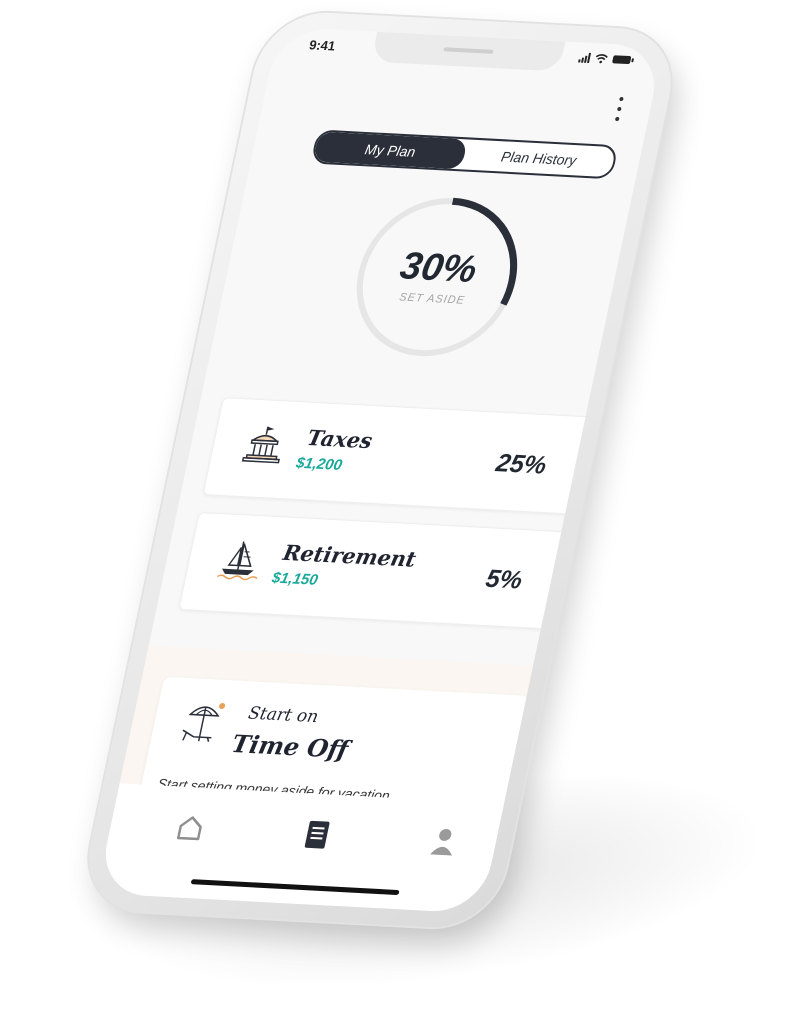 The height and width of the screenshot is (1025, 788). Describe the element at coordinates (443, 841) in the screenshot. I see `person-icon` at that location.